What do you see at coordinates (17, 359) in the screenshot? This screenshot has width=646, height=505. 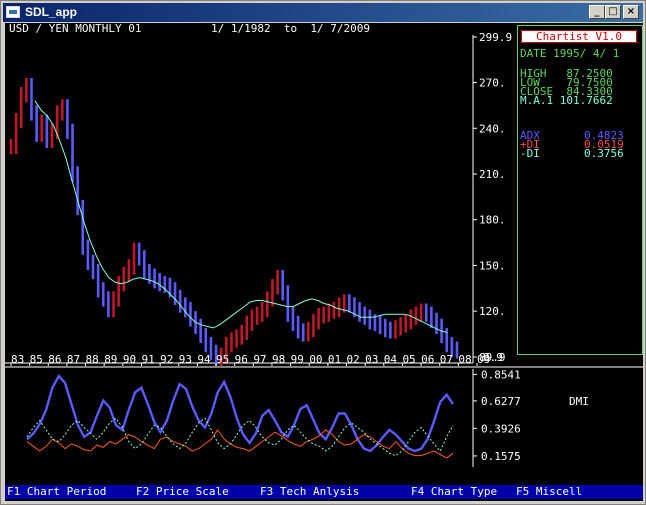 I see `date-tick-label: 83` at bounding box center [17, 359].